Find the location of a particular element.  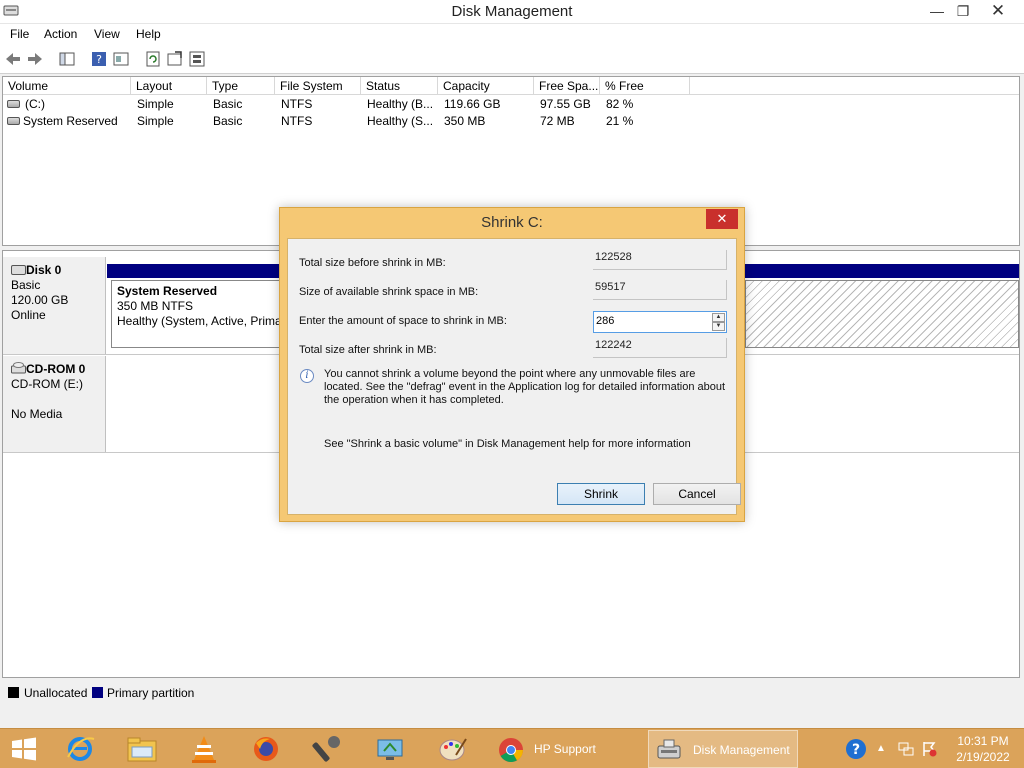

help-tray-icon: ? is located at coordinates (856, 749).